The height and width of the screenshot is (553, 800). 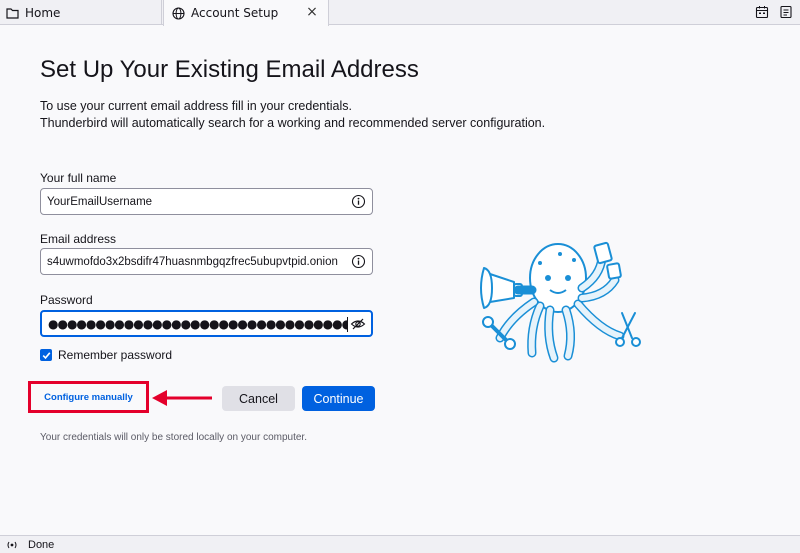 What do you see at coordinates (88, 397) in the screenshot?
I see `configure-manually-link: Configure manually` at bounding box center [88, 397].